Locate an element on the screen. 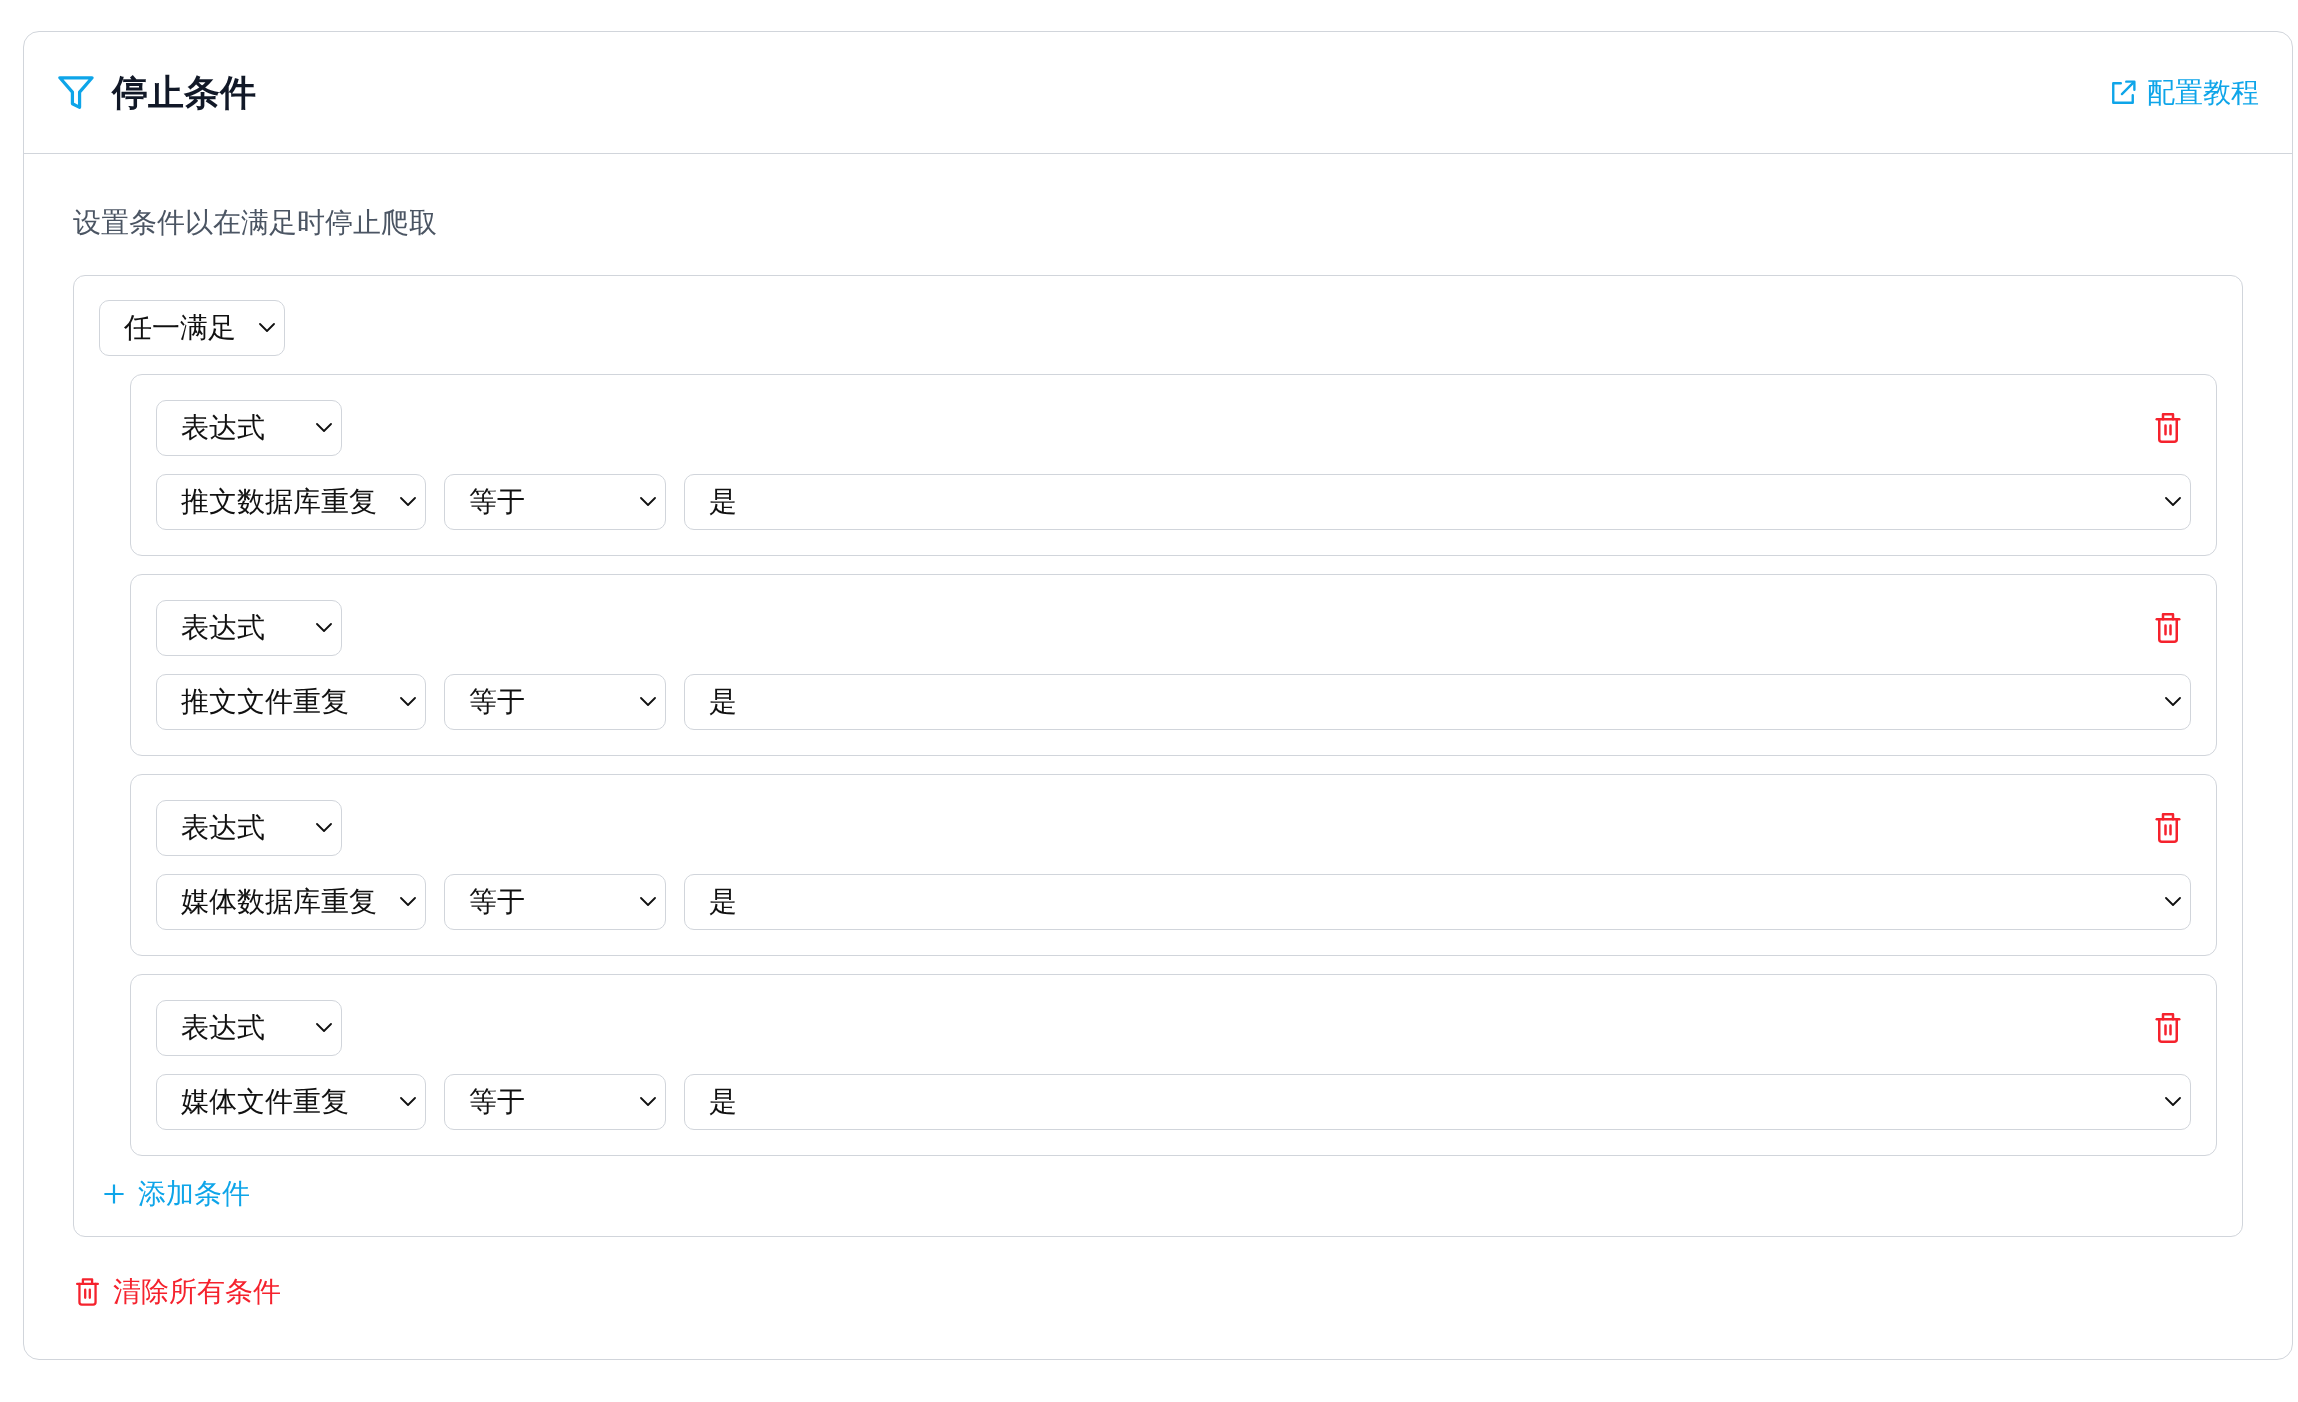 The image size is (2298, 1402). field-select: 推文文件重复 is located at coordinates (291, 702).